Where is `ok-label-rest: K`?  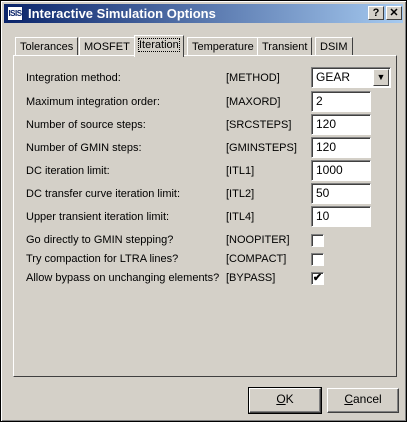
ok-label-rest: K is located at coordinates (289, 399).